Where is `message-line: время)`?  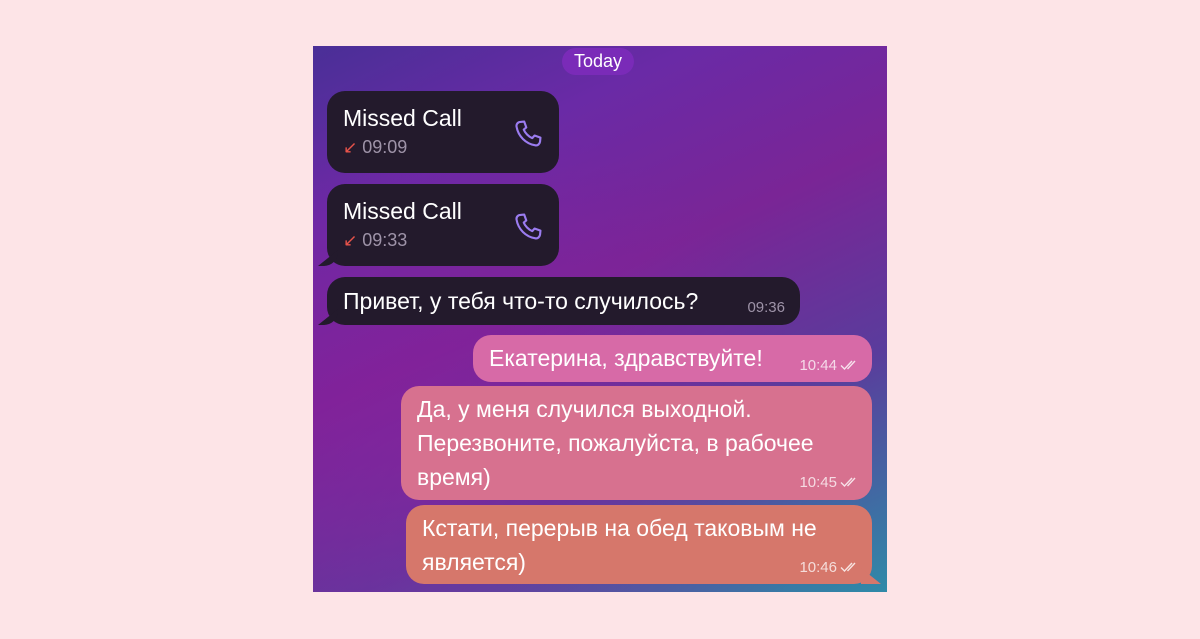
message-line: время) is located at coordinates (454, 477).